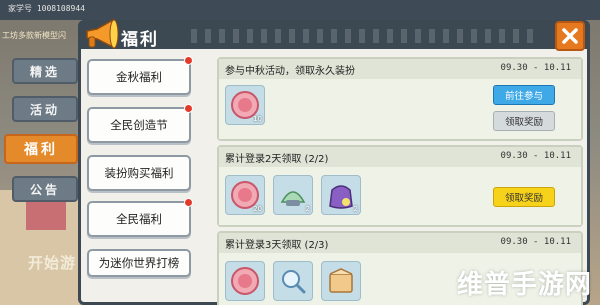 This screenshot has height=305, width=600. Describe the element at coordinates (524, 285) in the screenshot. I see `site-watermark: 维普手游网` at that location.